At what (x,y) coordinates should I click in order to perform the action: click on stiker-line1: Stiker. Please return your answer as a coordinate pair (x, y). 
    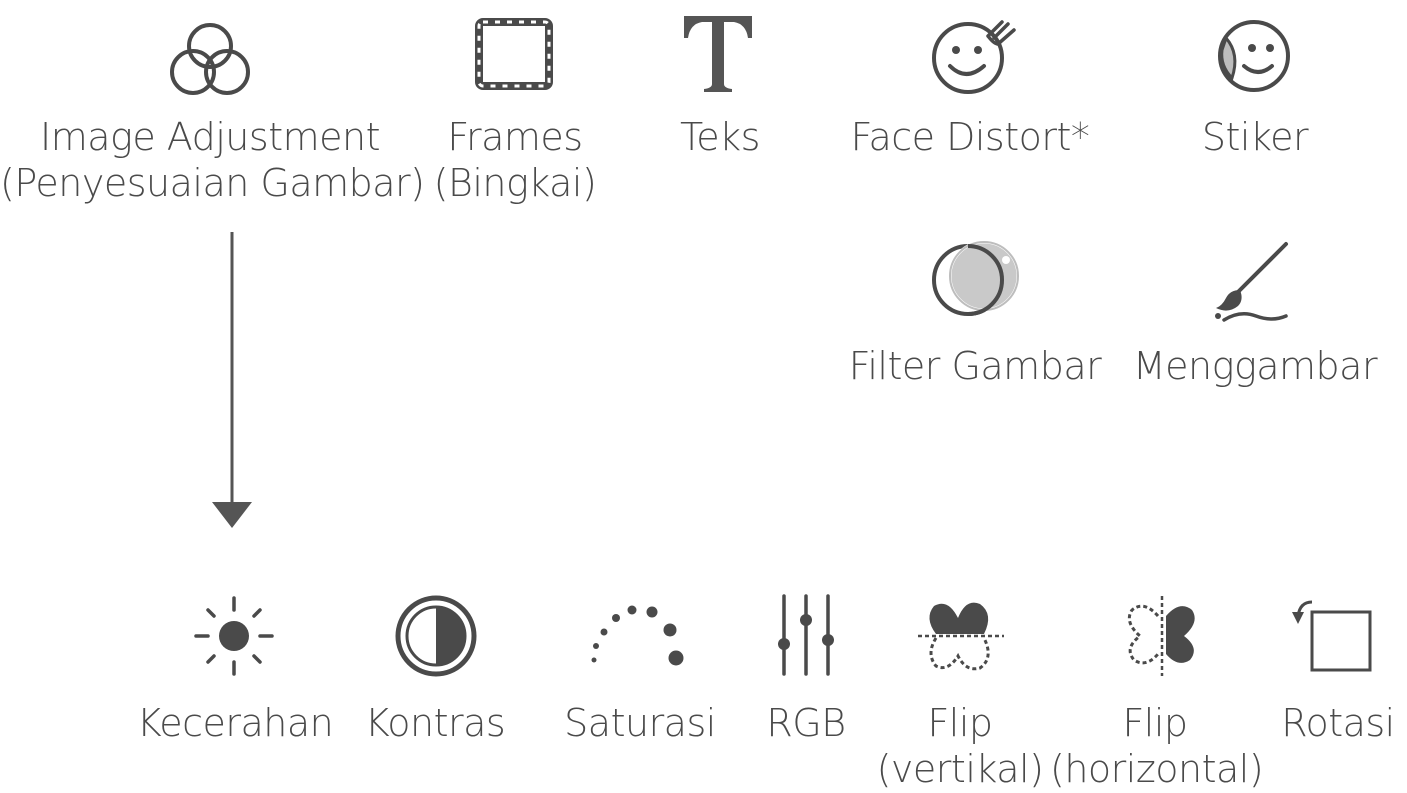
    Looking at the image, I should click on (1255, 137).